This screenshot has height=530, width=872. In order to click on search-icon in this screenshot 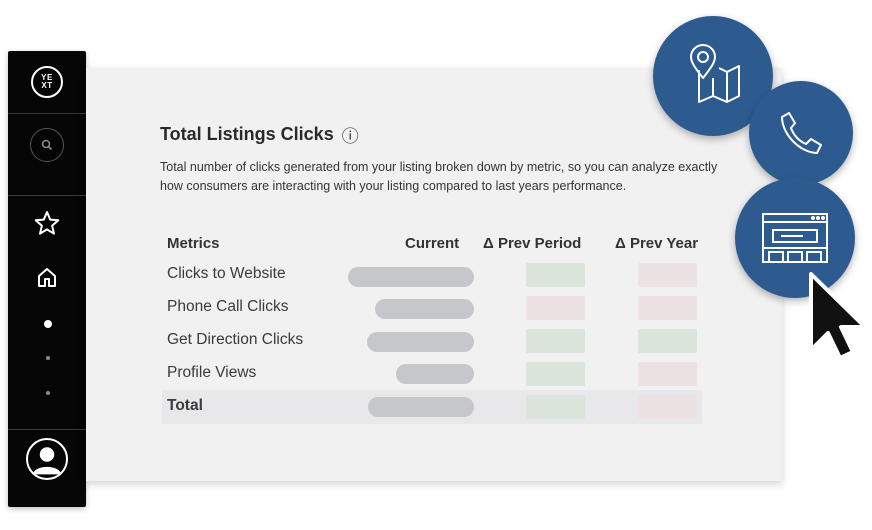, I will do `click(47, 145)`.